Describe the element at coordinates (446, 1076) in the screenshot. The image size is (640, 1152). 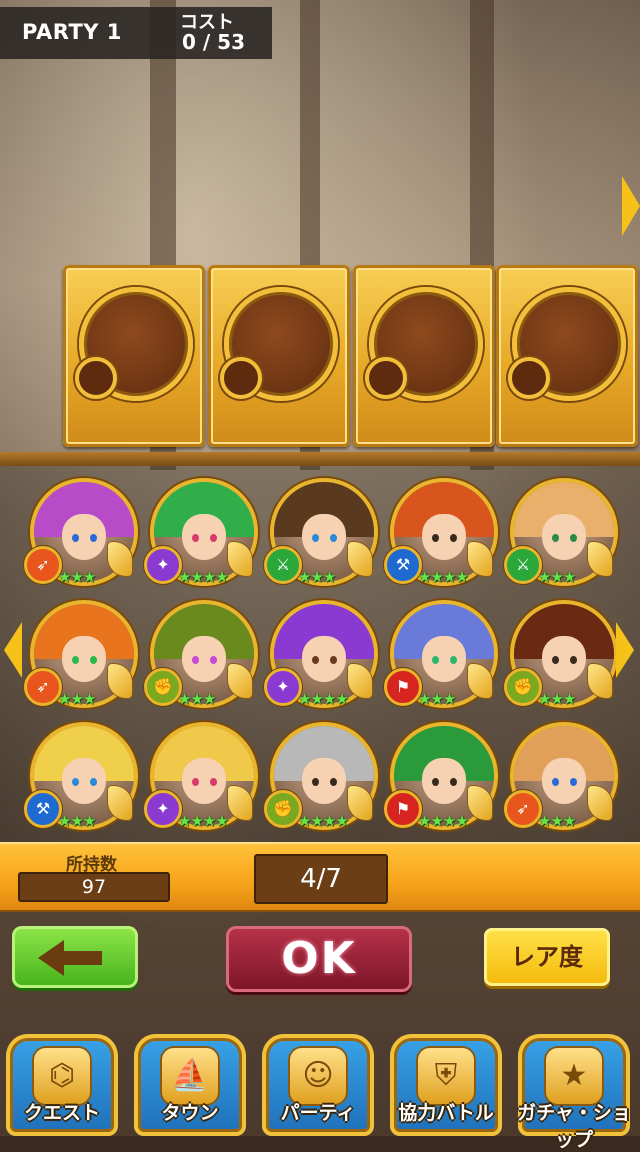
I see `coop-battle-shield-icon: ⛨` at that location.